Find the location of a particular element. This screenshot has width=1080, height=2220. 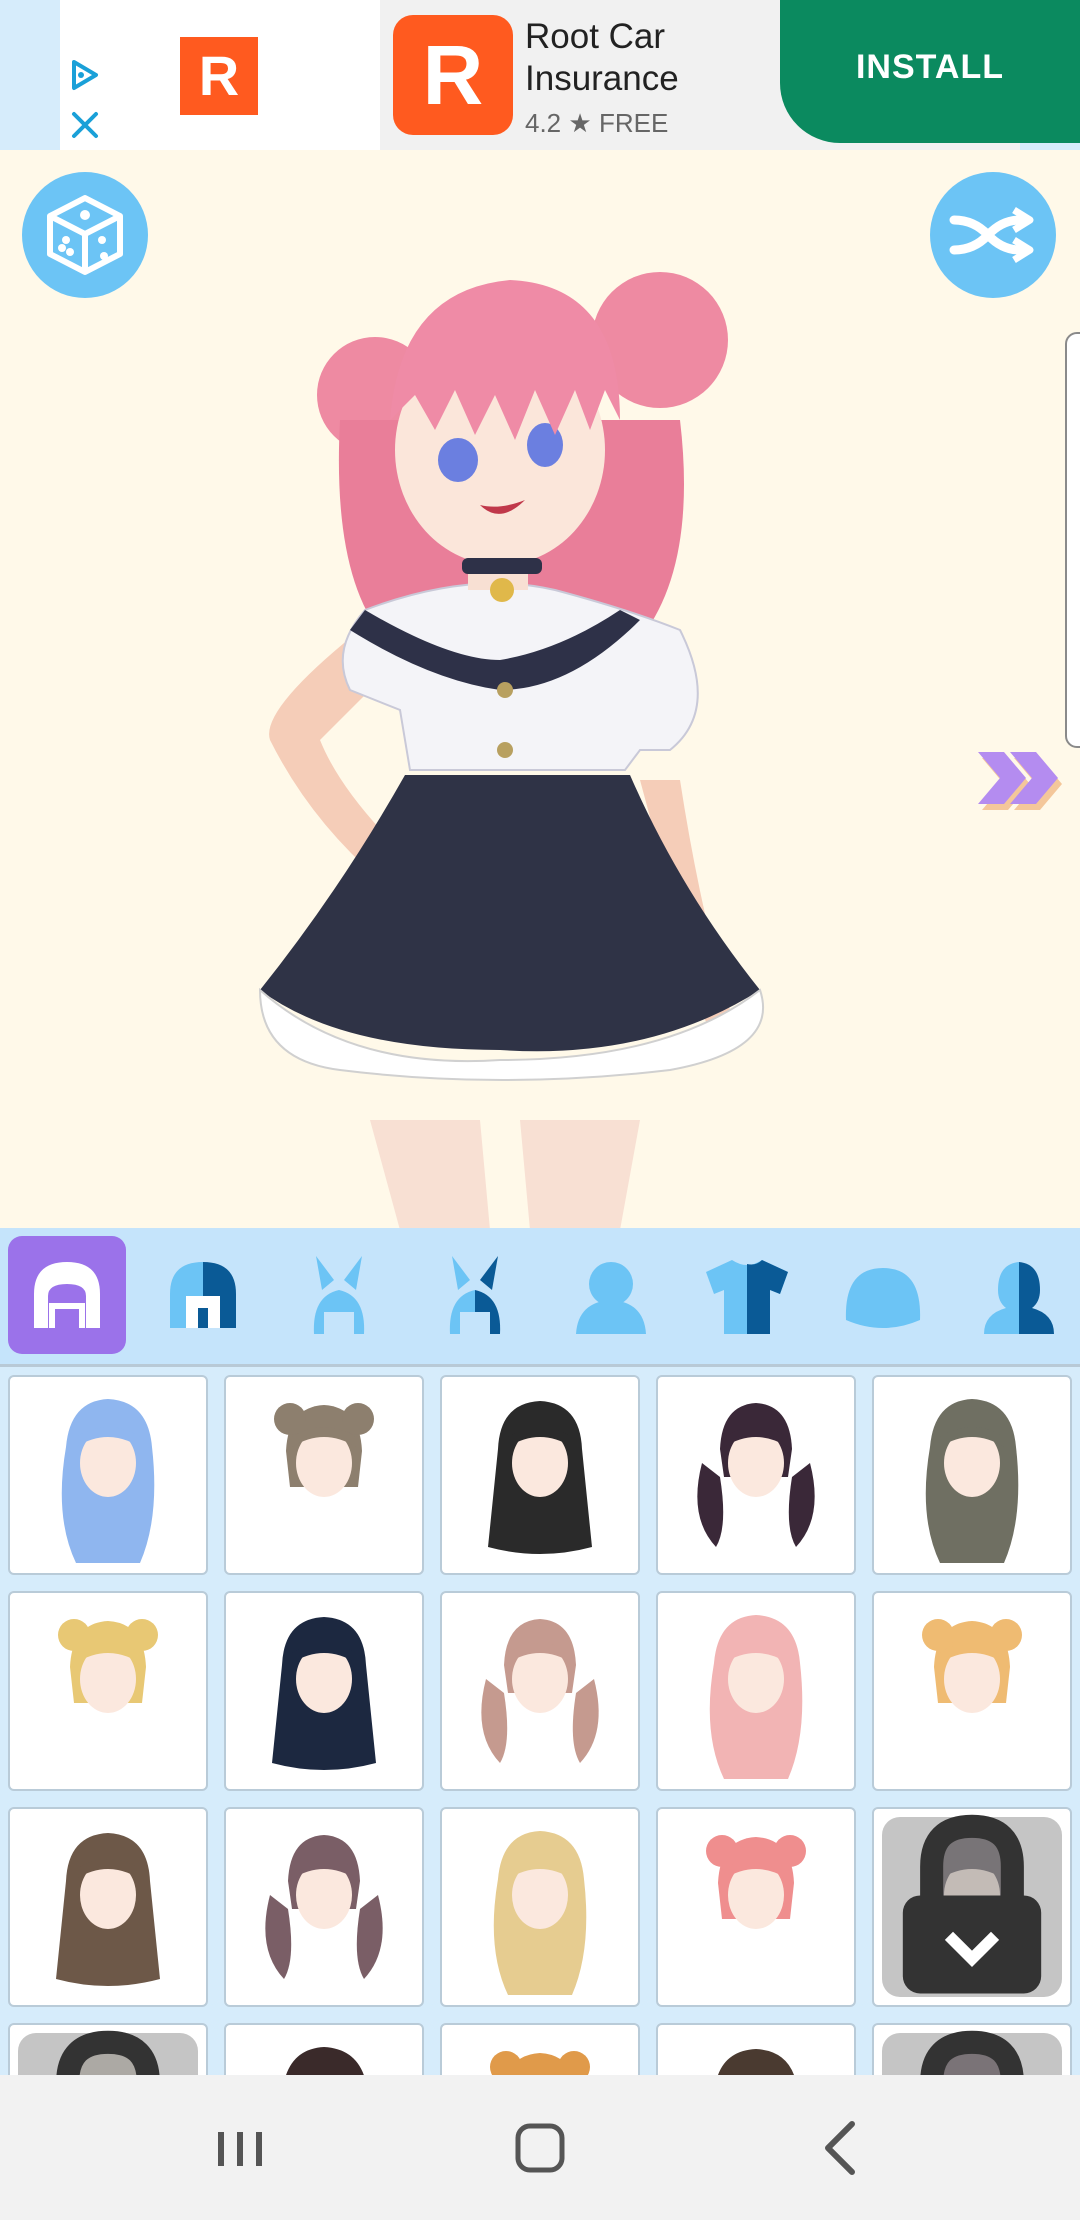

back-icon is located at coordinates (842, 2148).